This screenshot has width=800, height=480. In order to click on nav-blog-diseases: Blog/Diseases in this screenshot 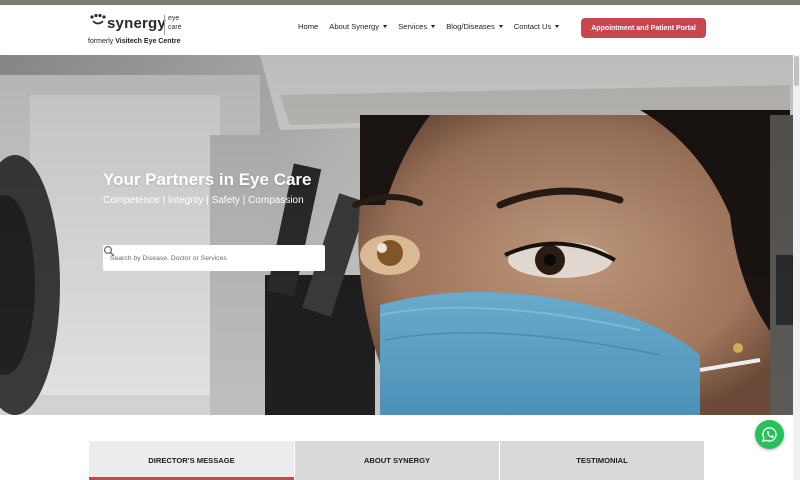, I will do `click(474, 26)`.